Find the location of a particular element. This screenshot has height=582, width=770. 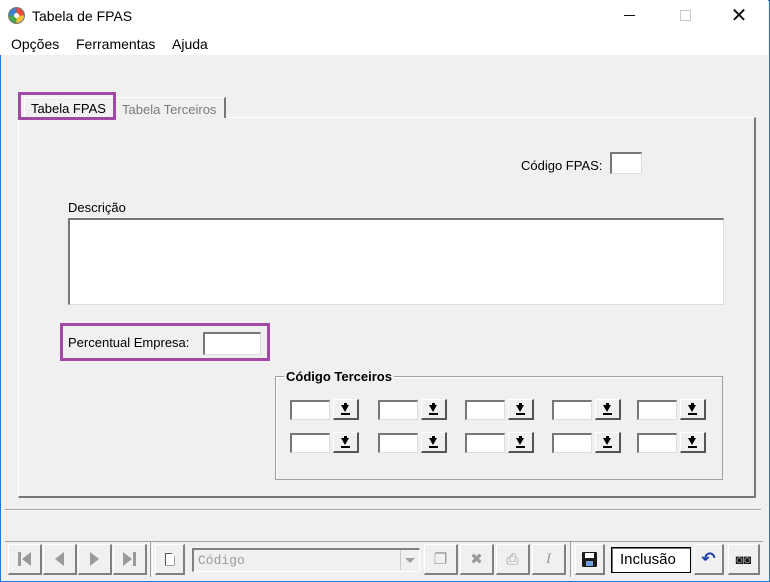

prev-record-button is located at coordinates (60, 559).